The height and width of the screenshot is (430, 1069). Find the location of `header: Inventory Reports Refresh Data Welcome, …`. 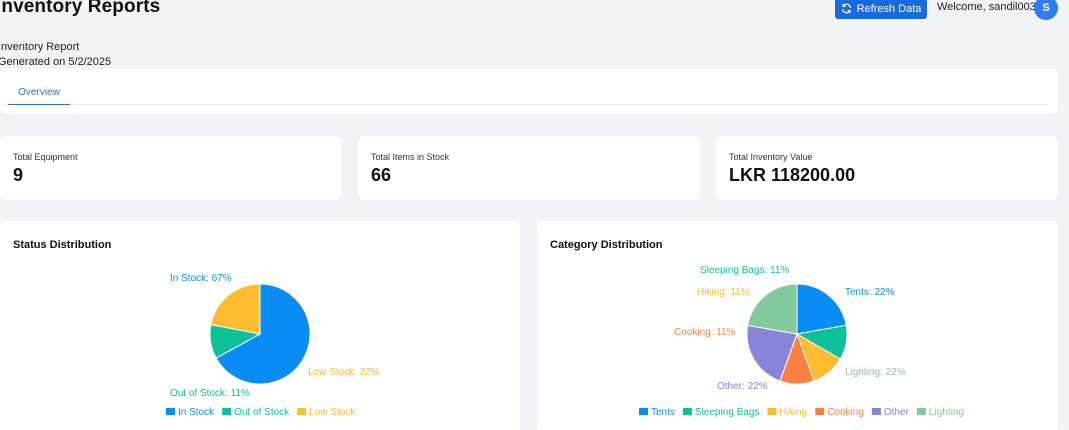

header: Inventory Reports Refresh Data Welcome, … is located at coordinates (534, 11).